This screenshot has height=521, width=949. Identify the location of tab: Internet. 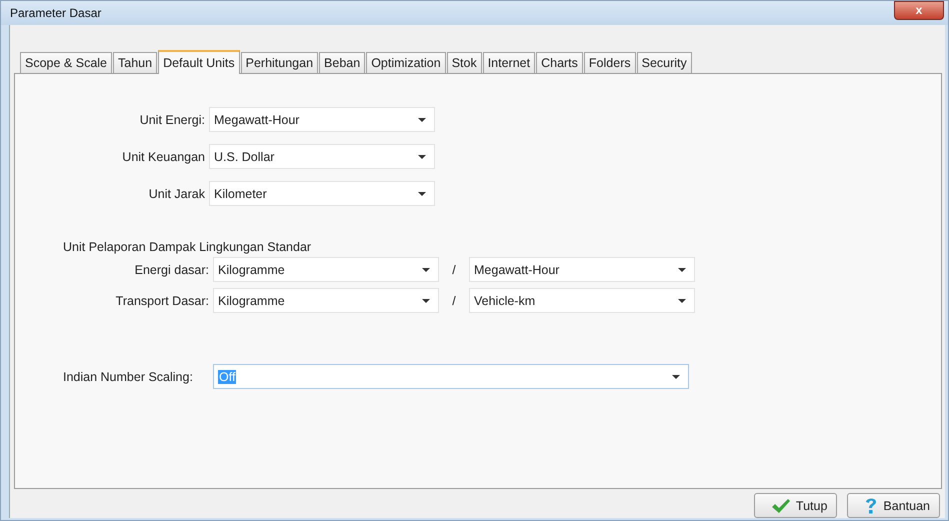
(509, 62).